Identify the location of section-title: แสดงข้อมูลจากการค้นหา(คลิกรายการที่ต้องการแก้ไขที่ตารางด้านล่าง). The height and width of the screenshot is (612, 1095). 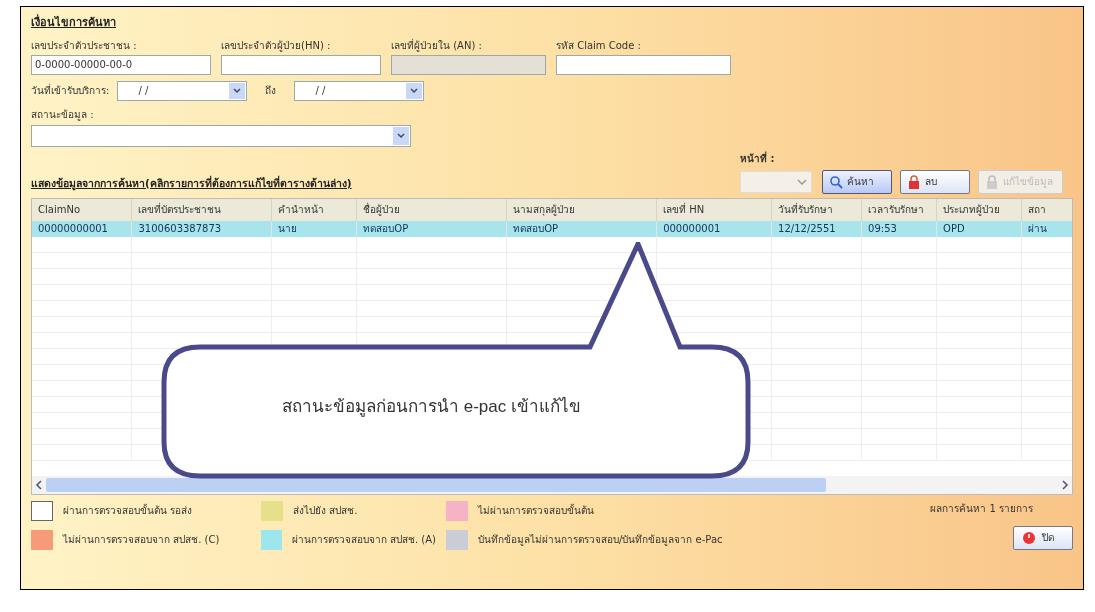
(191, 183).